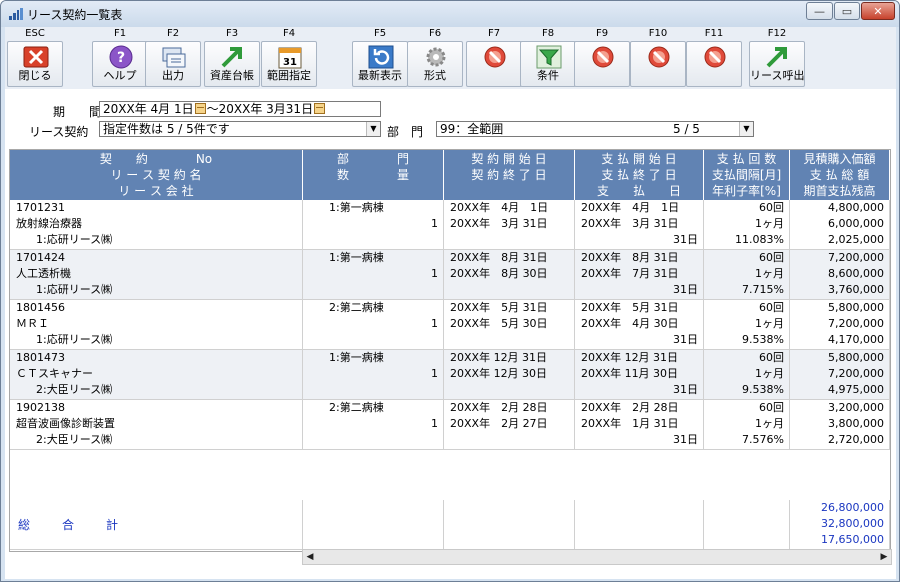  I want to click on dept-count: 5 / 5, so click(686, 129).